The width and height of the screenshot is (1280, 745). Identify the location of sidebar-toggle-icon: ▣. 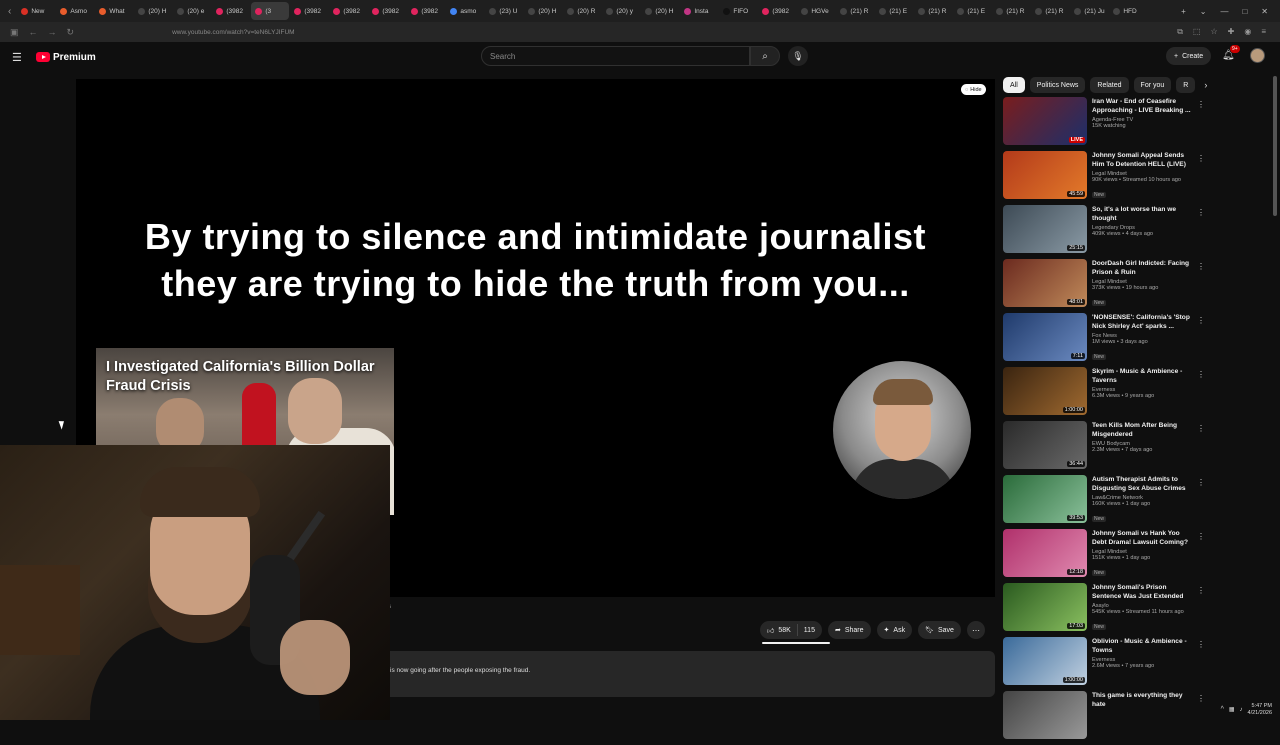
(14, 32).